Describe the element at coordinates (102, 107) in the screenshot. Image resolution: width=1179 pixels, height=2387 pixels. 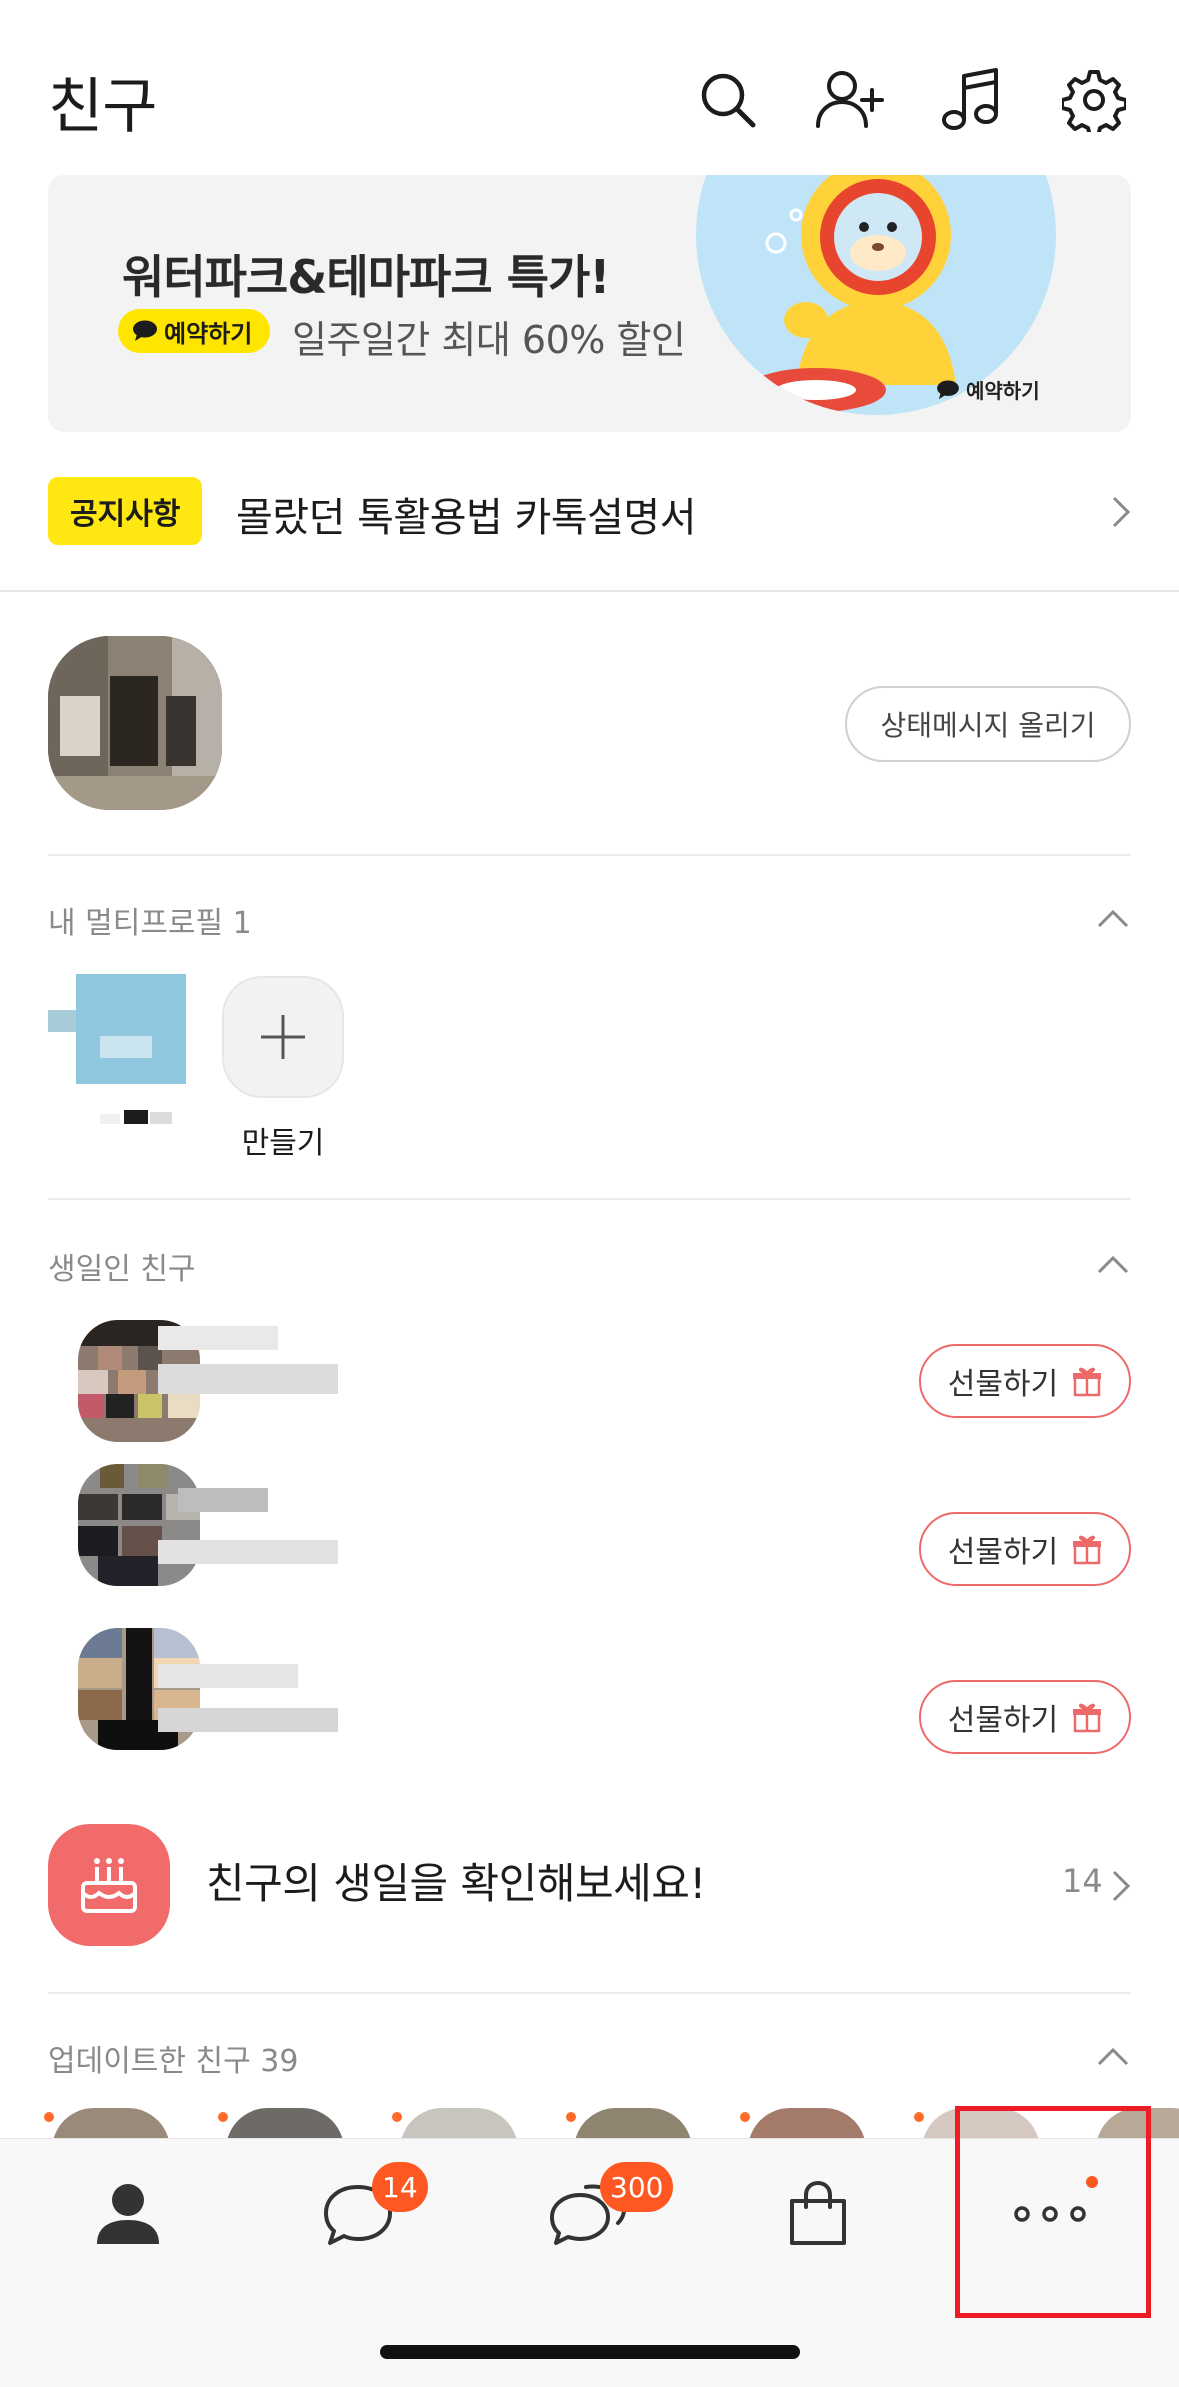
I see `page-title: 친구` at that location.